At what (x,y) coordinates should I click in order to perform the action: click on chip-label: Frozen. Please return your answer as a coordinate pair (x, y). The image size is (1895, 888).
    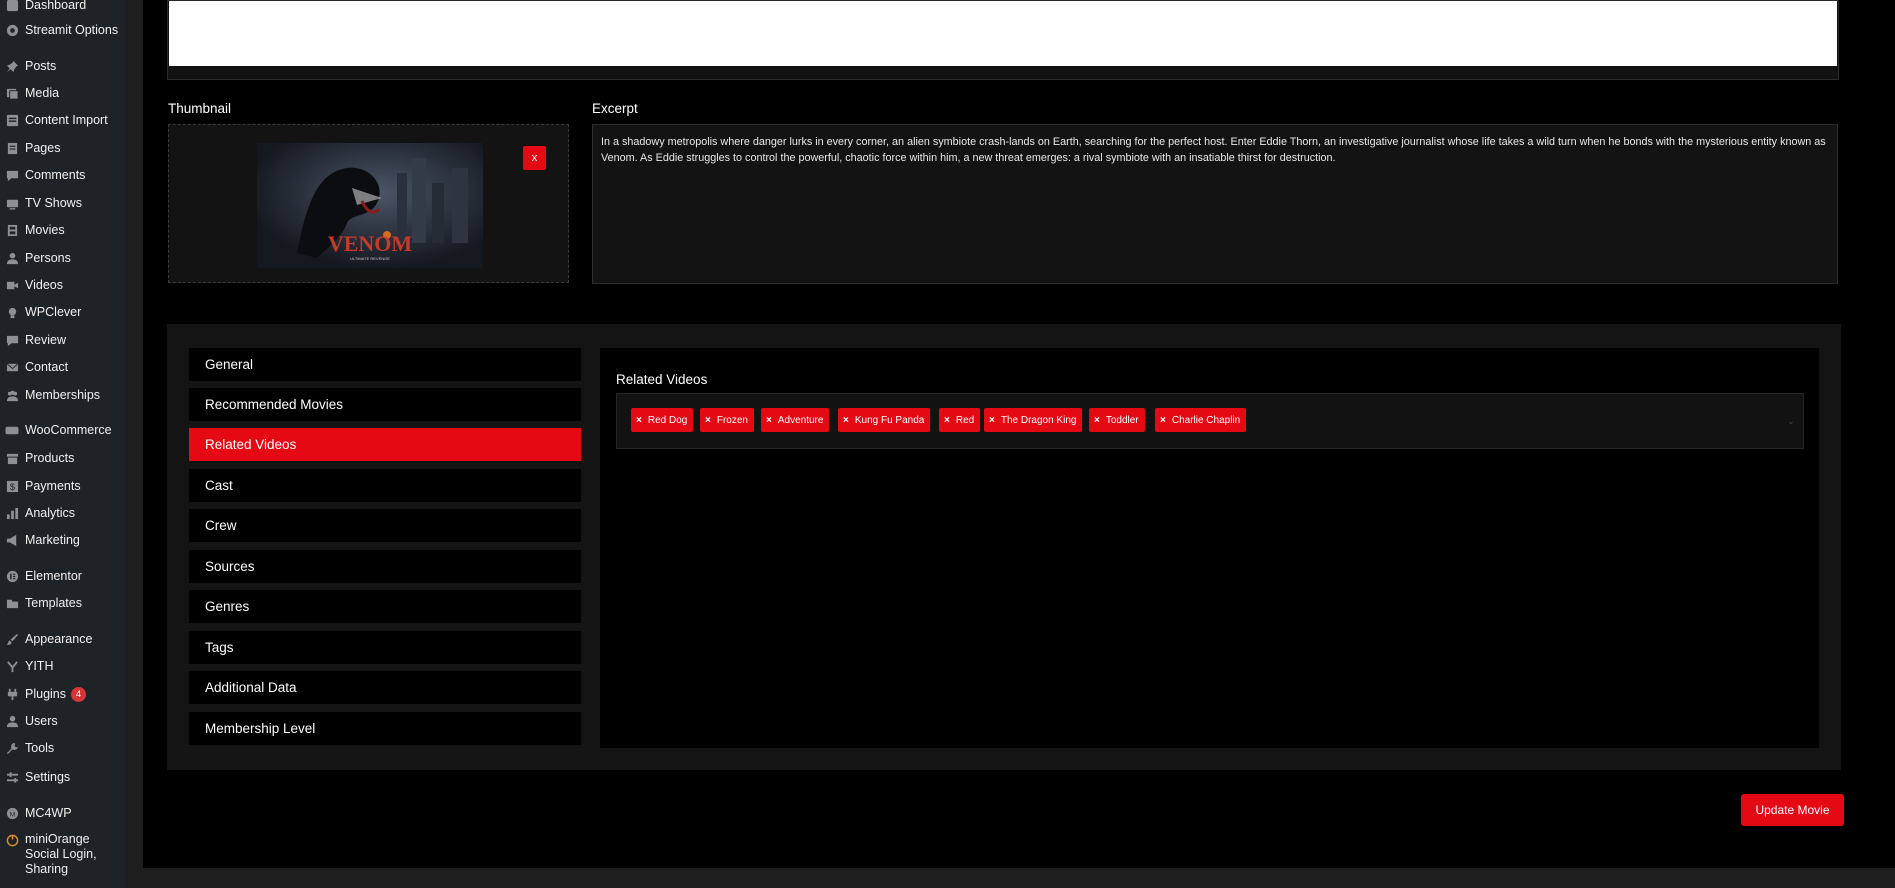
    Looking at the image, I should click on (732, 420).